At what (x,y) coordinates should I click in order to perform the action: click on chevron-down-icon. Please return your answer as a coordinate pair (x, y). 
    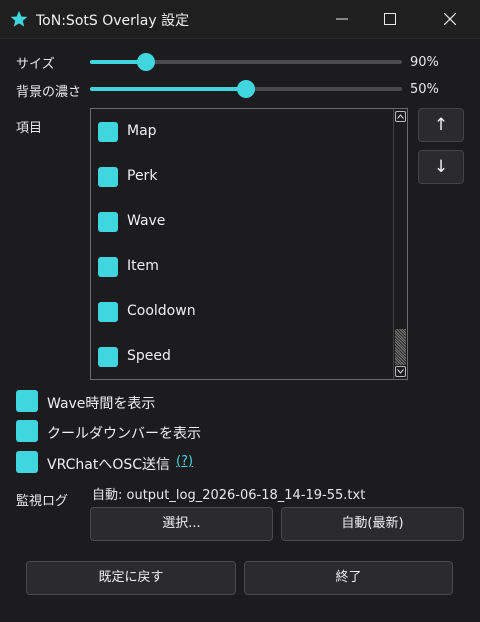
    Looking at the image, I should click on (400, 371).